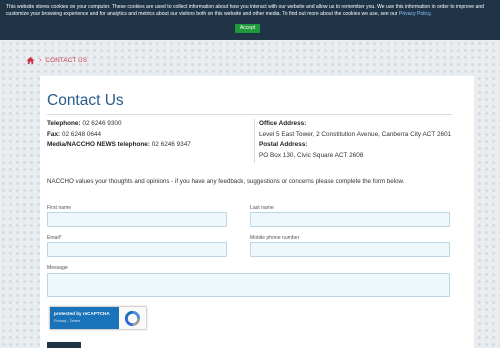 The height and width of the screenshot is (348, 500). What do you see at coordinates (350, 249) in the screenshot?
I see `mobile-phone-input` at bounding box center [350, 249].